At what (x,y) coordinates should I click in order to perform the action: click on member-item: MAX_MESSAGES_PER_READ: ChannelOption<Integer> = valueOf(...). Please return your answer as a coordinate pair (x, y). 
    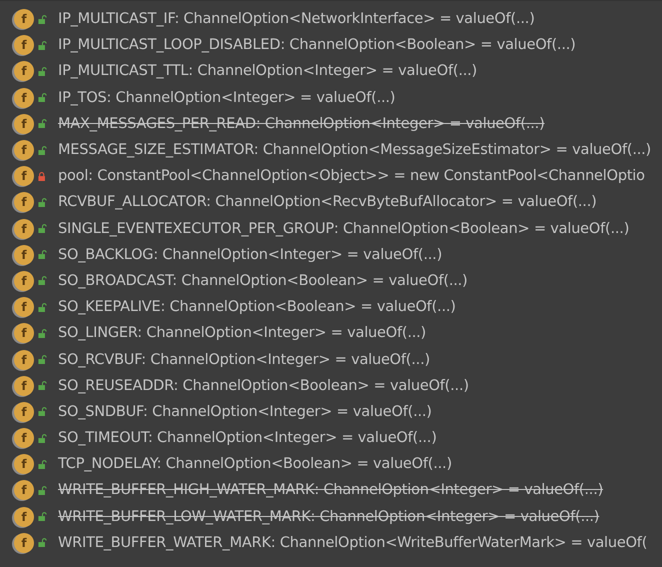
    Looking at the image, I should click on (301, 124).